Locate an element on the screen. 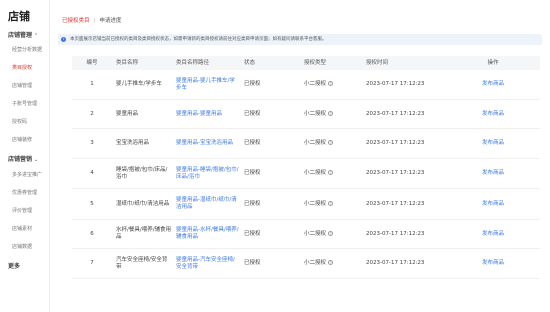  row-index: 5 is located at coordinates (92, 203).